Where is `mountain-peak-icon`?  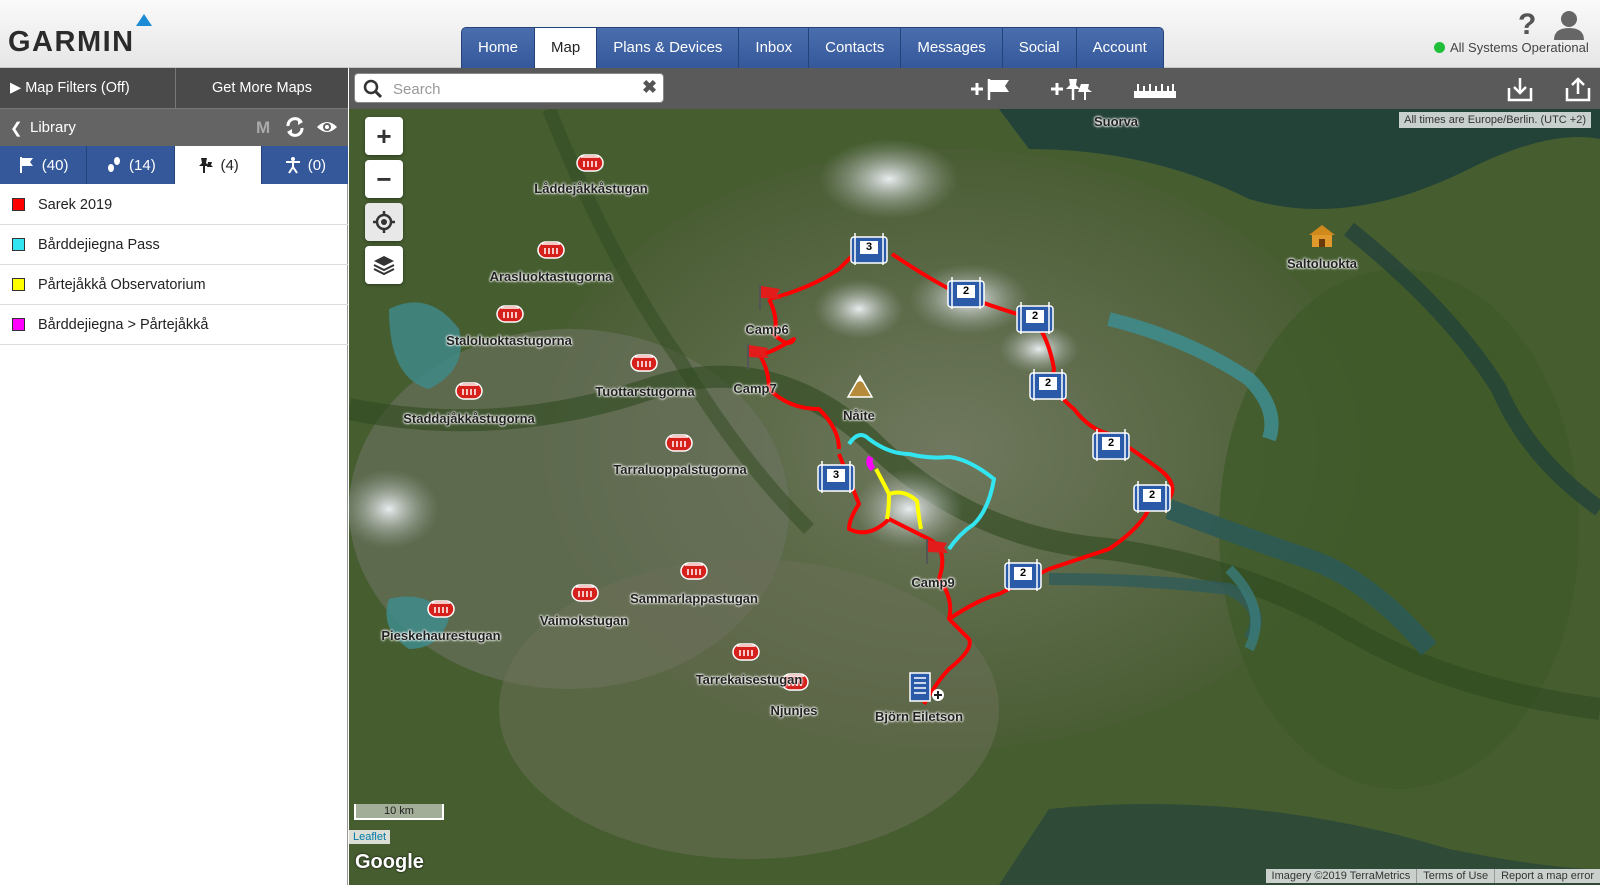 mountain-peak-icon is located at coordinates (860, 386).